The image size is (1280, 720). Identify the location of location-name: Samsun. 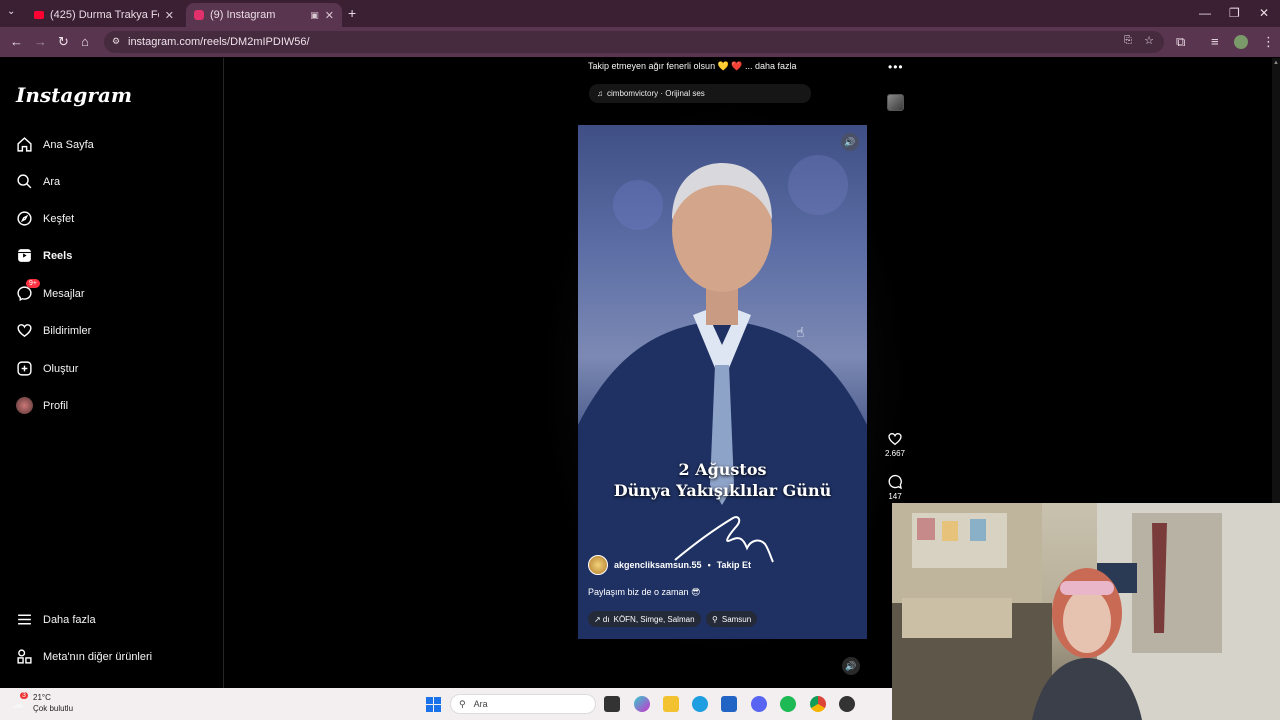
(736, 619).